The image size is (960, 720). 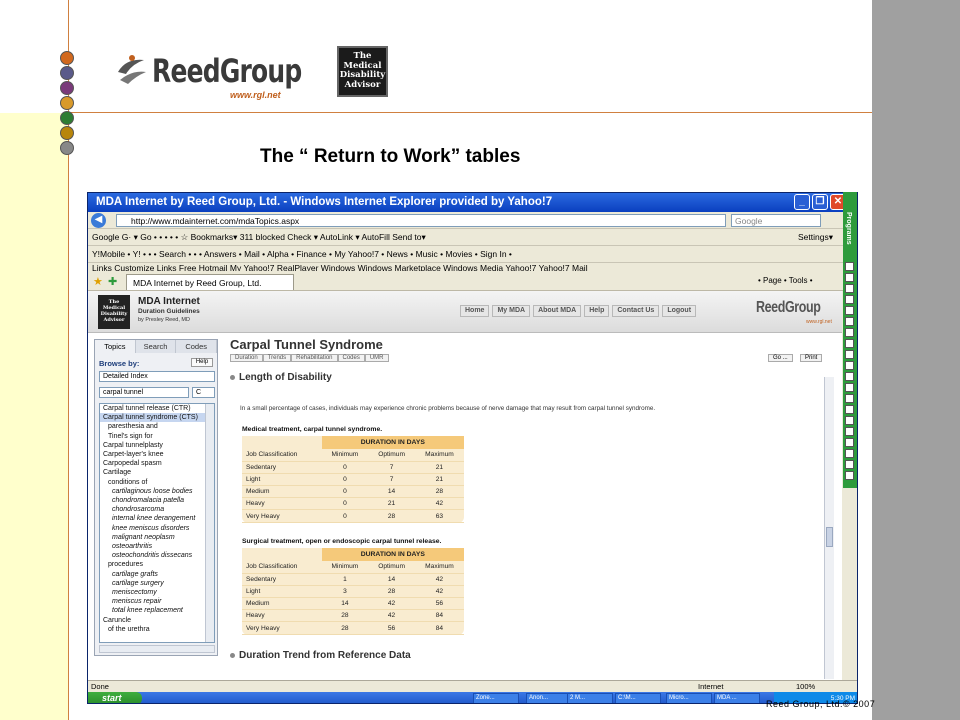 I want to click on table-cell: 14, so click(x=391, y=492).